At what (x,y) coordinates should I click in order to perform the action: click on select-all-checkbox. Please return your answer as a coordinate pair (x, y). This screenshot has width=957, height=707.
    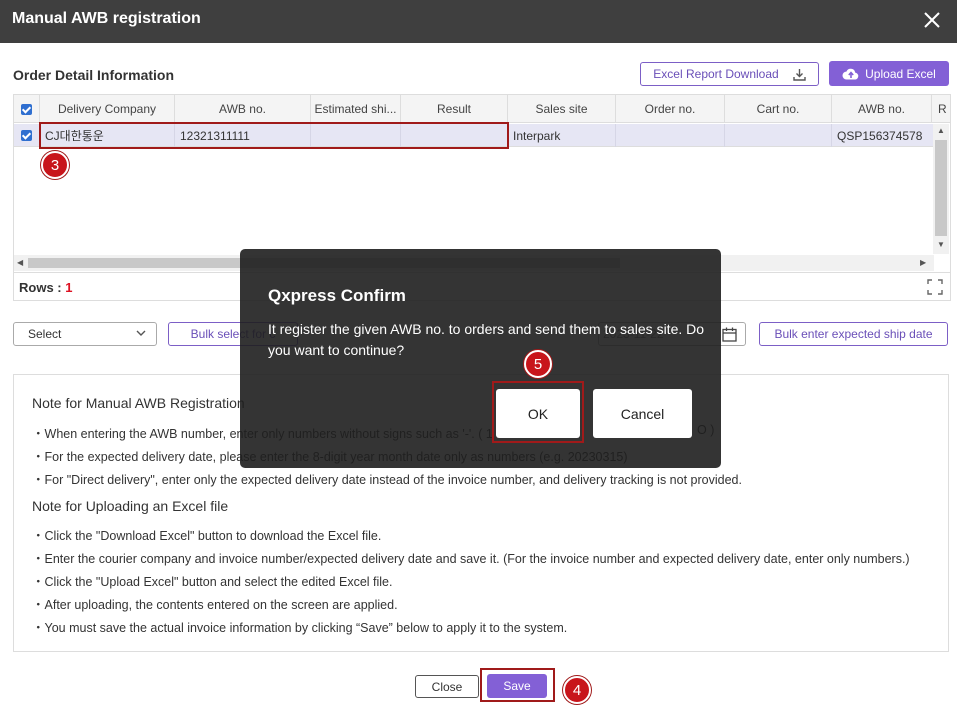
    Looking at the image, I should click on (26, 109).